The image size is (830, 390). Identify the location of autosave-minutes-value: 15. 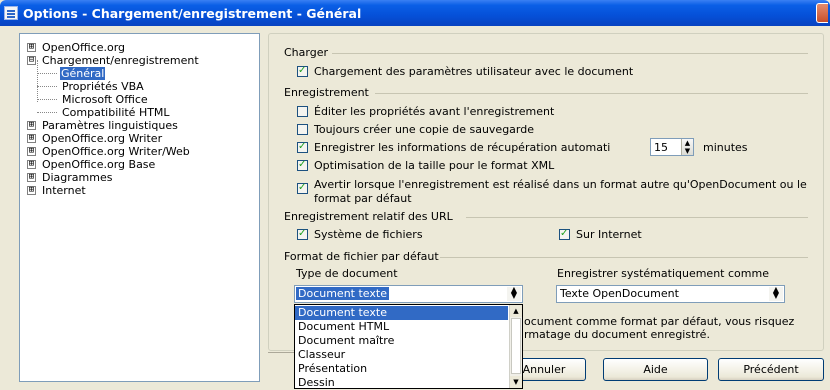
(661, 147).